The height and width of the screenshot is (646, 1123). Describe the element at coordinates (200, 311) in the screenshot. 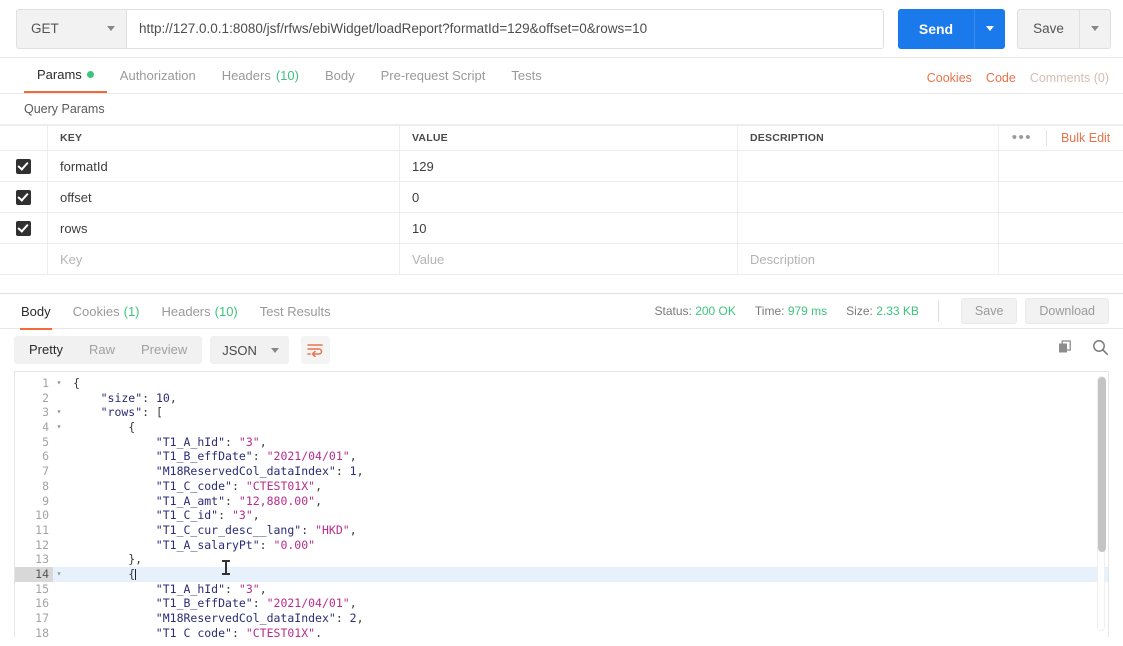

I see `response-tab-headers: Headers (10)` at that location.